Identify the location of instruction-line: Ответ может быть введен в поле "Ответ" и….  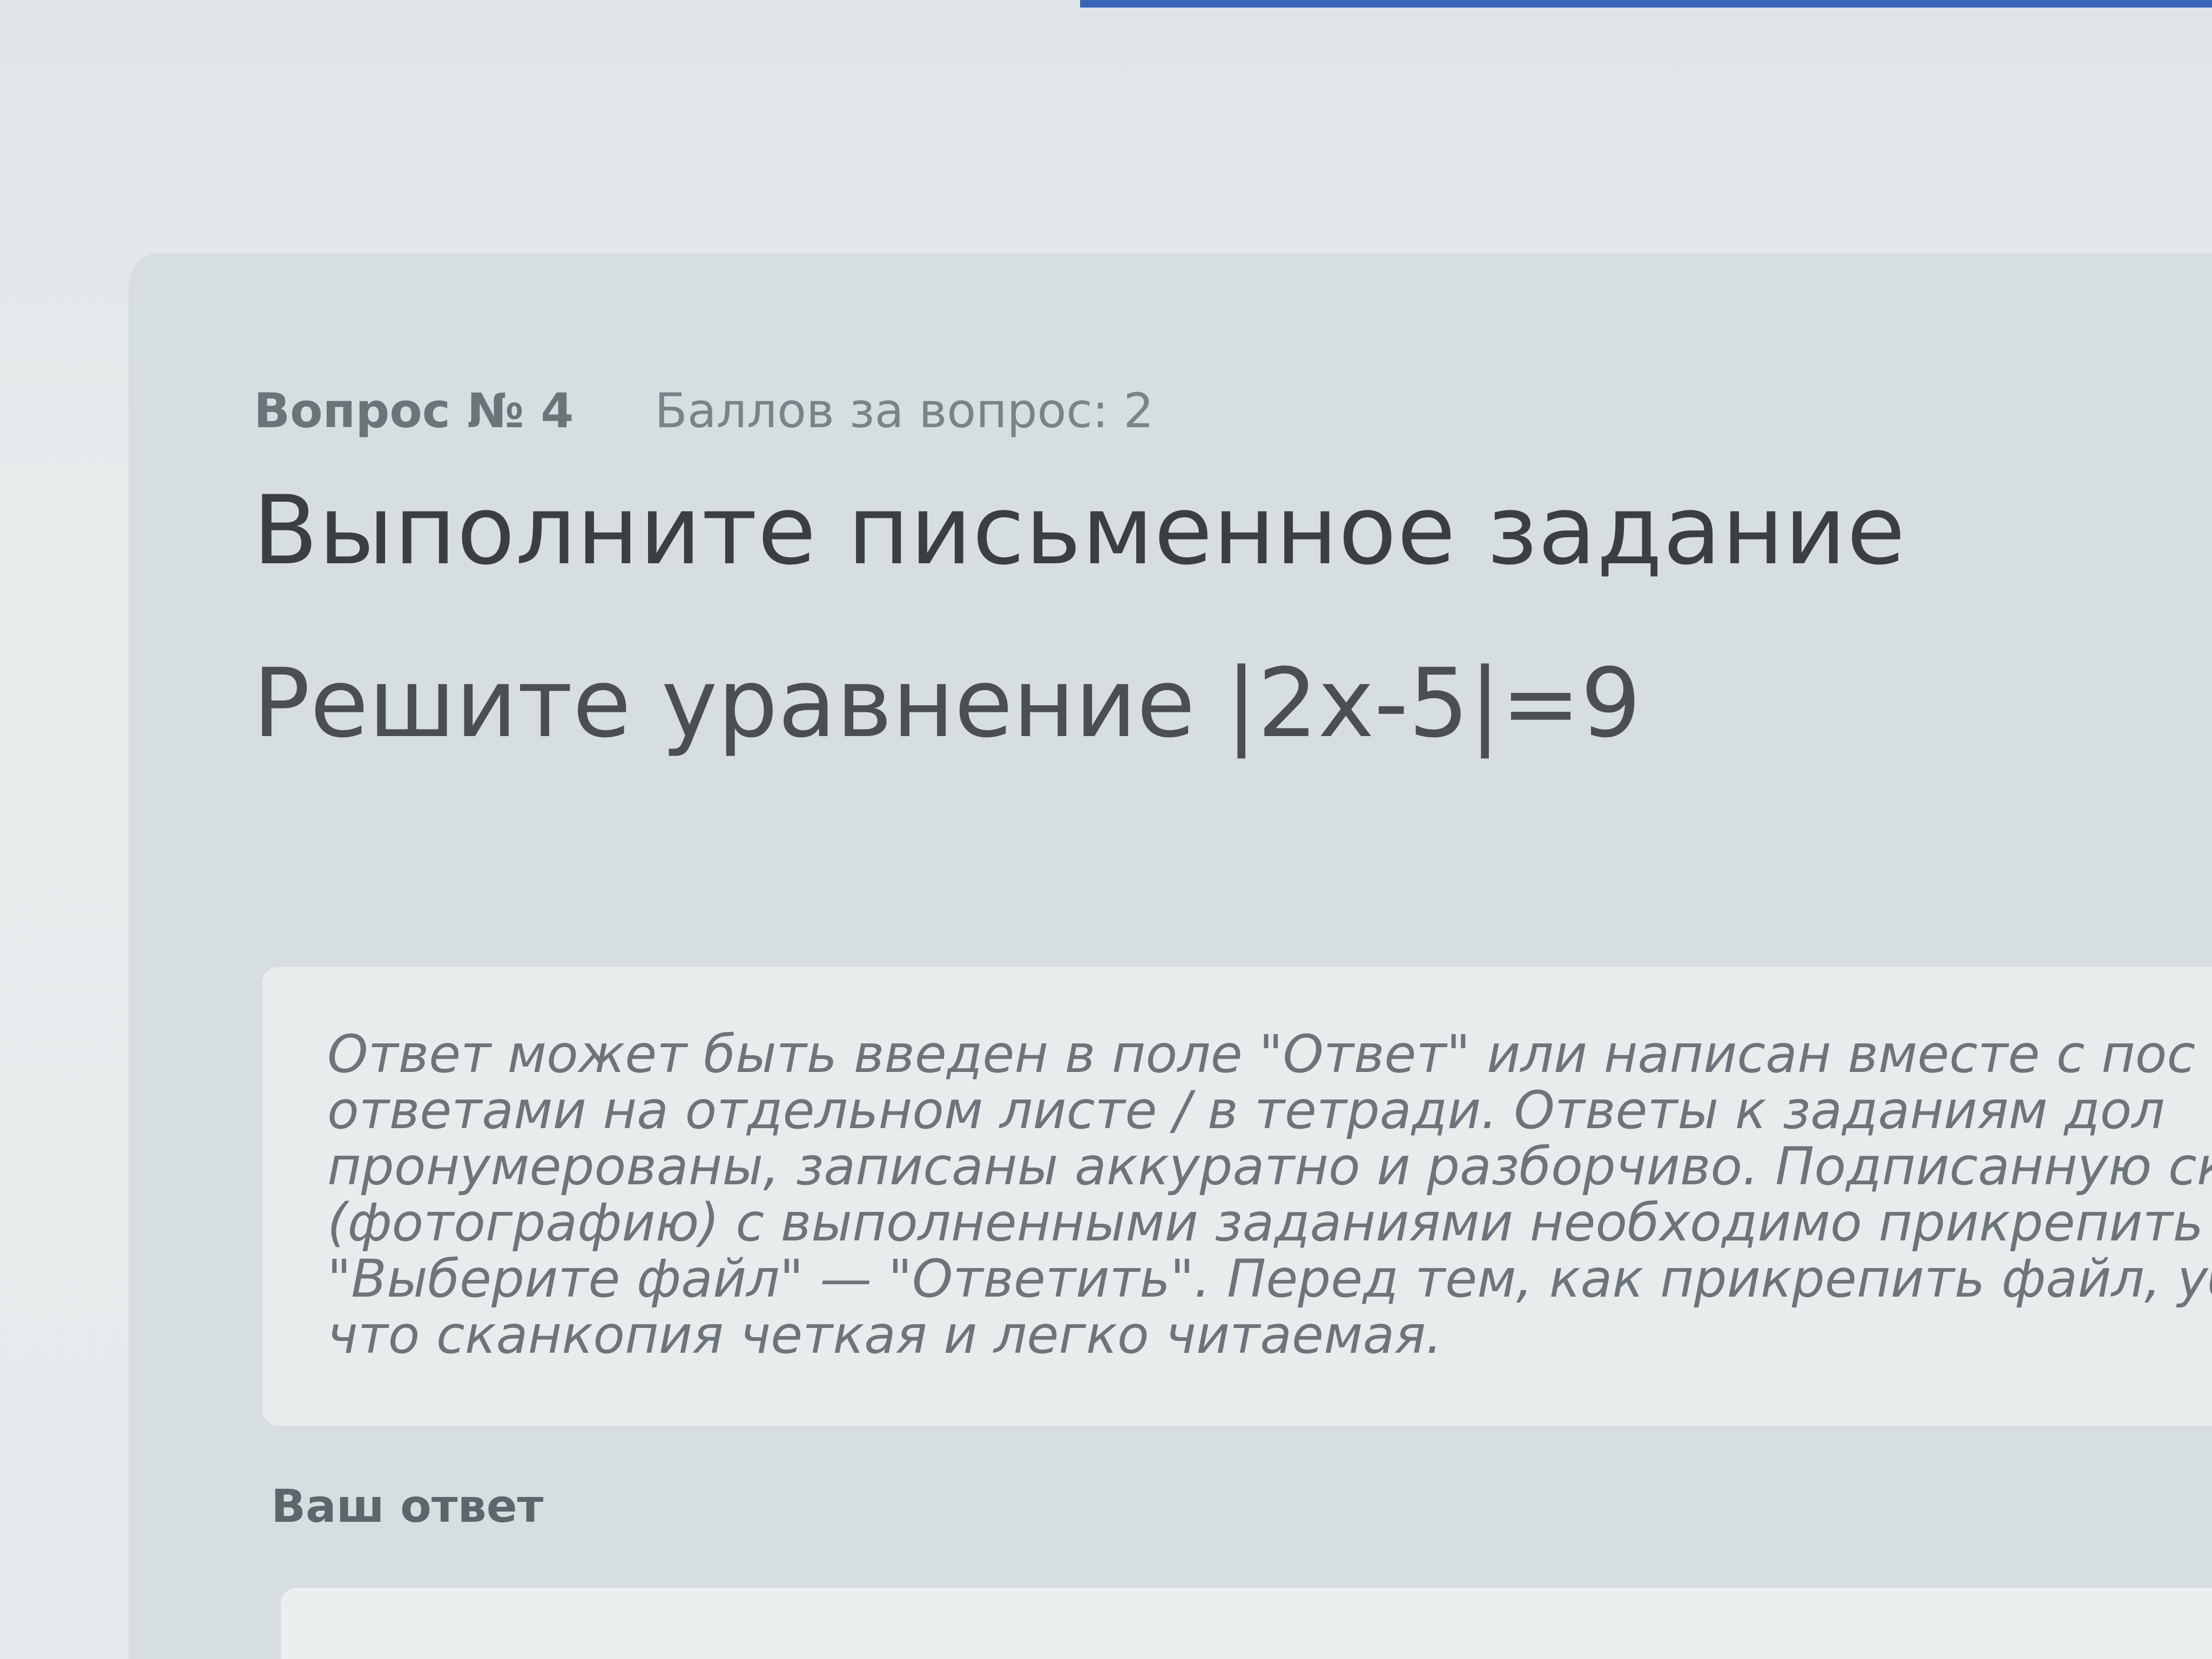
(1261, 1054).